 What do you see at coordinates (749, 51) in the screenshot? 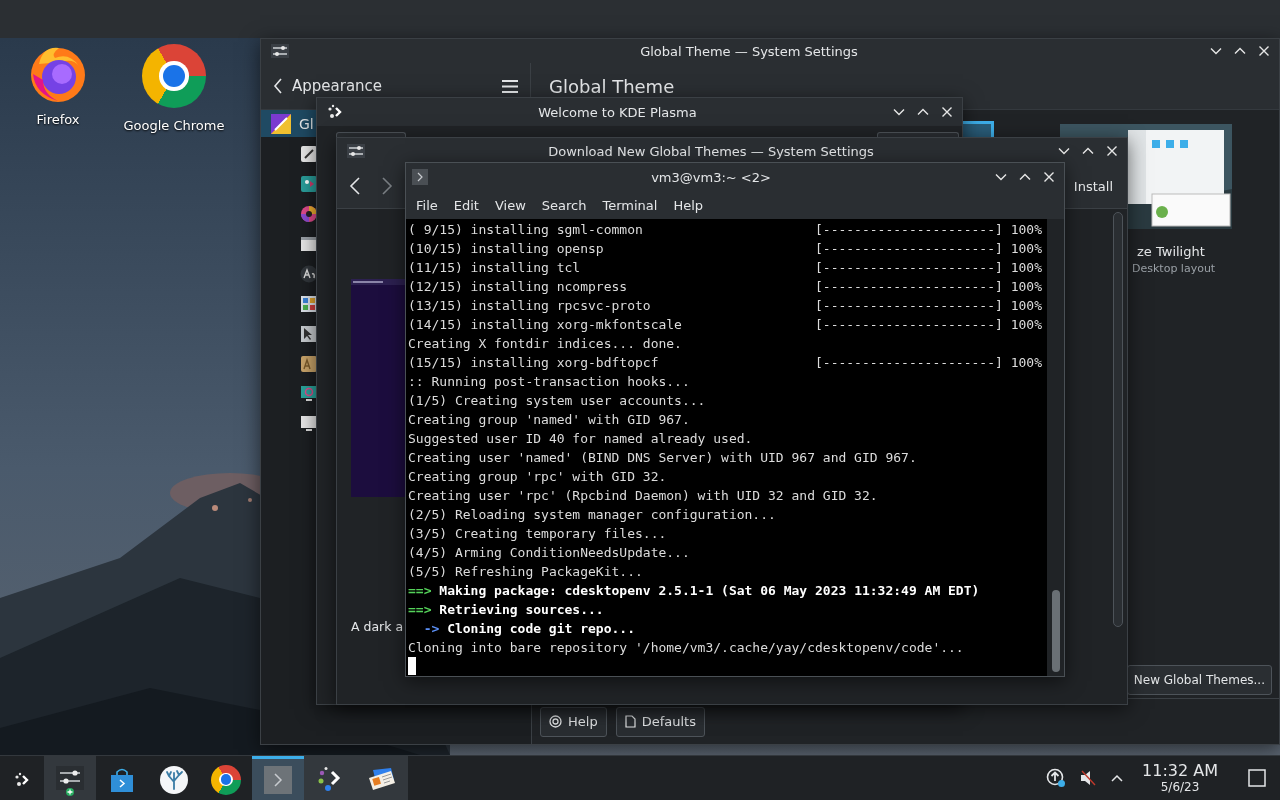
I see `window-title: Global Theme — System Settings` at bounding box center [749, 51].